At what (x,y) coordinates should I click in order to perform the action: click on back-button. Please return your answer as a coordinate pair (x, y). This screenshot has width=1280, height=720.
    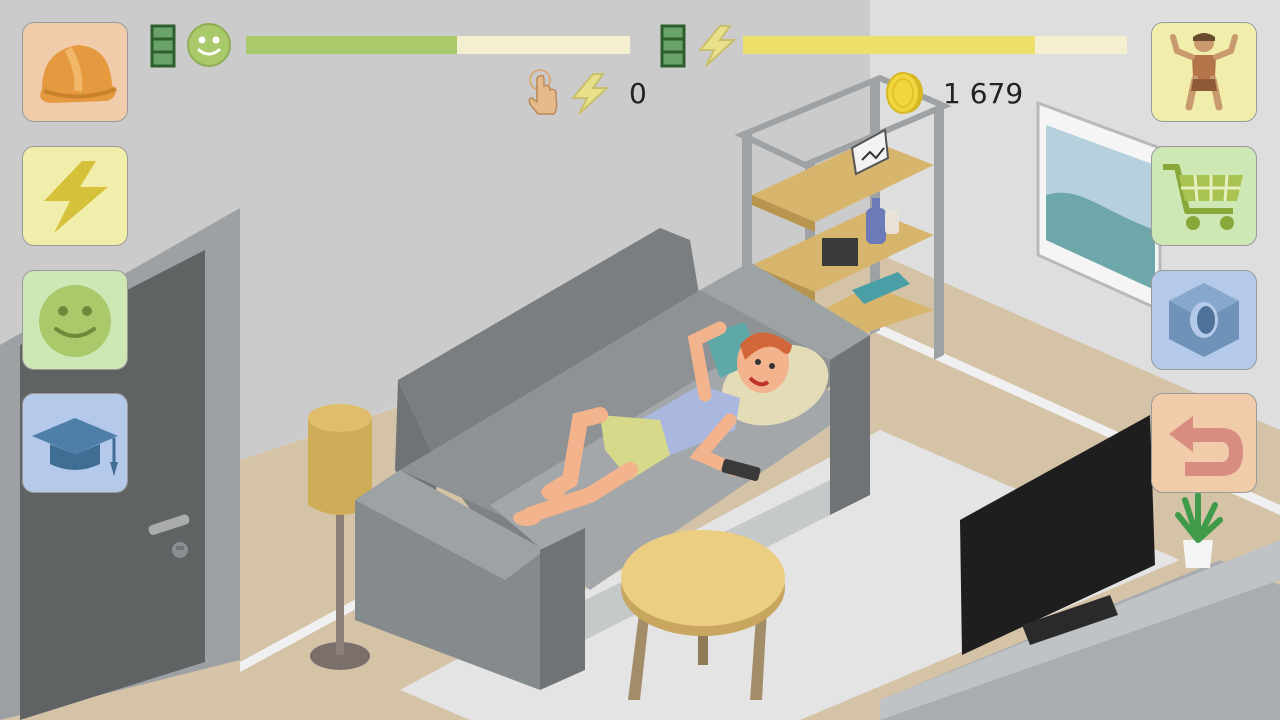
    Looking at the image, I should click on (1204, 443).